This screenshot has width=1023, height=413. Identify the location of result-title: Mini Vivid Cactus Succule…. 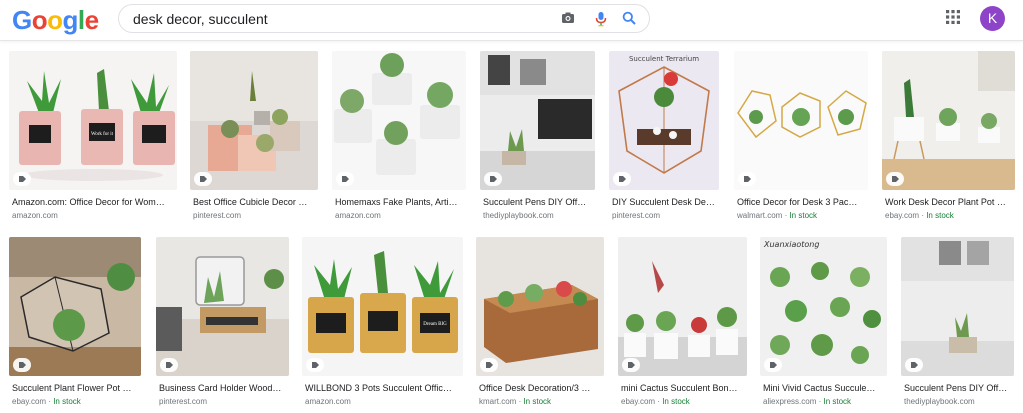
(825, 388).